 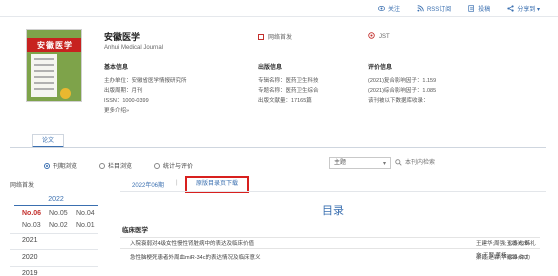 What do you see at coordinates (134, 48) in the screenshot?
I see `journal-subtitle: Anhui Medical Journal` at bounding box center [134, 48].